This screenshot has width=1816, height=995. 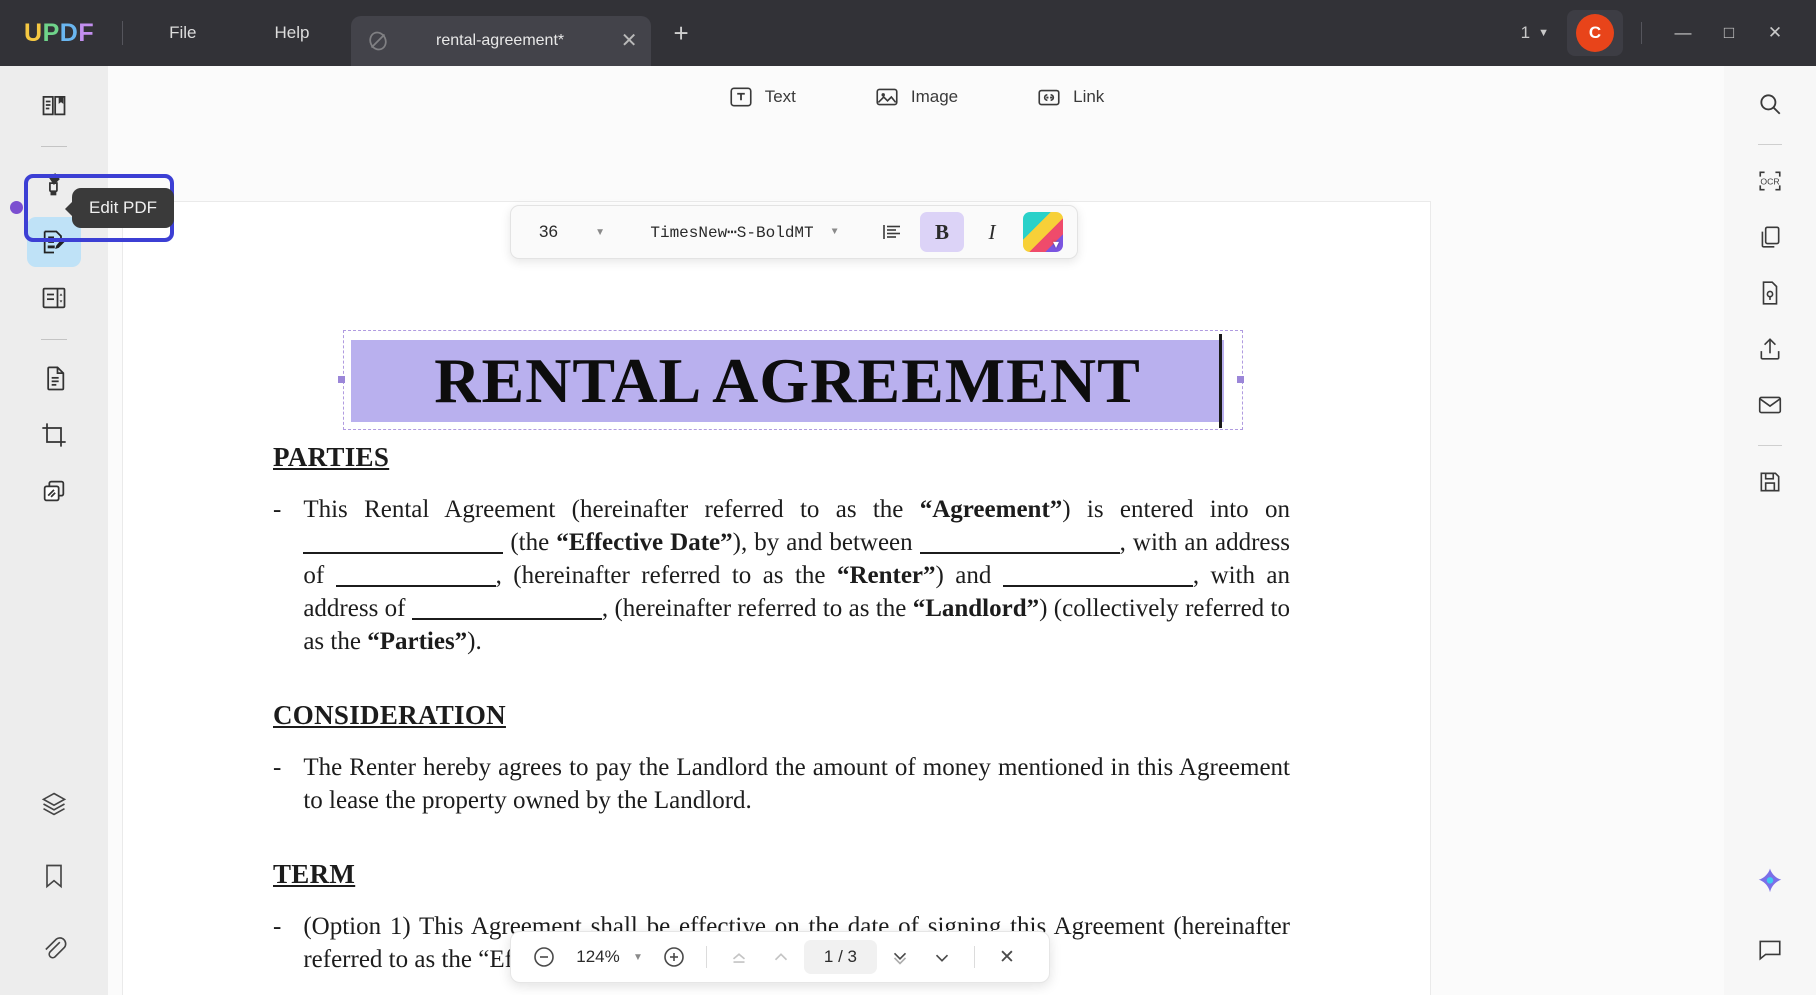 What do you see at coordinates (840, 957) in the screenshot?
I see `page-indicator: 1 / 3` at bounding box center [840, 957].